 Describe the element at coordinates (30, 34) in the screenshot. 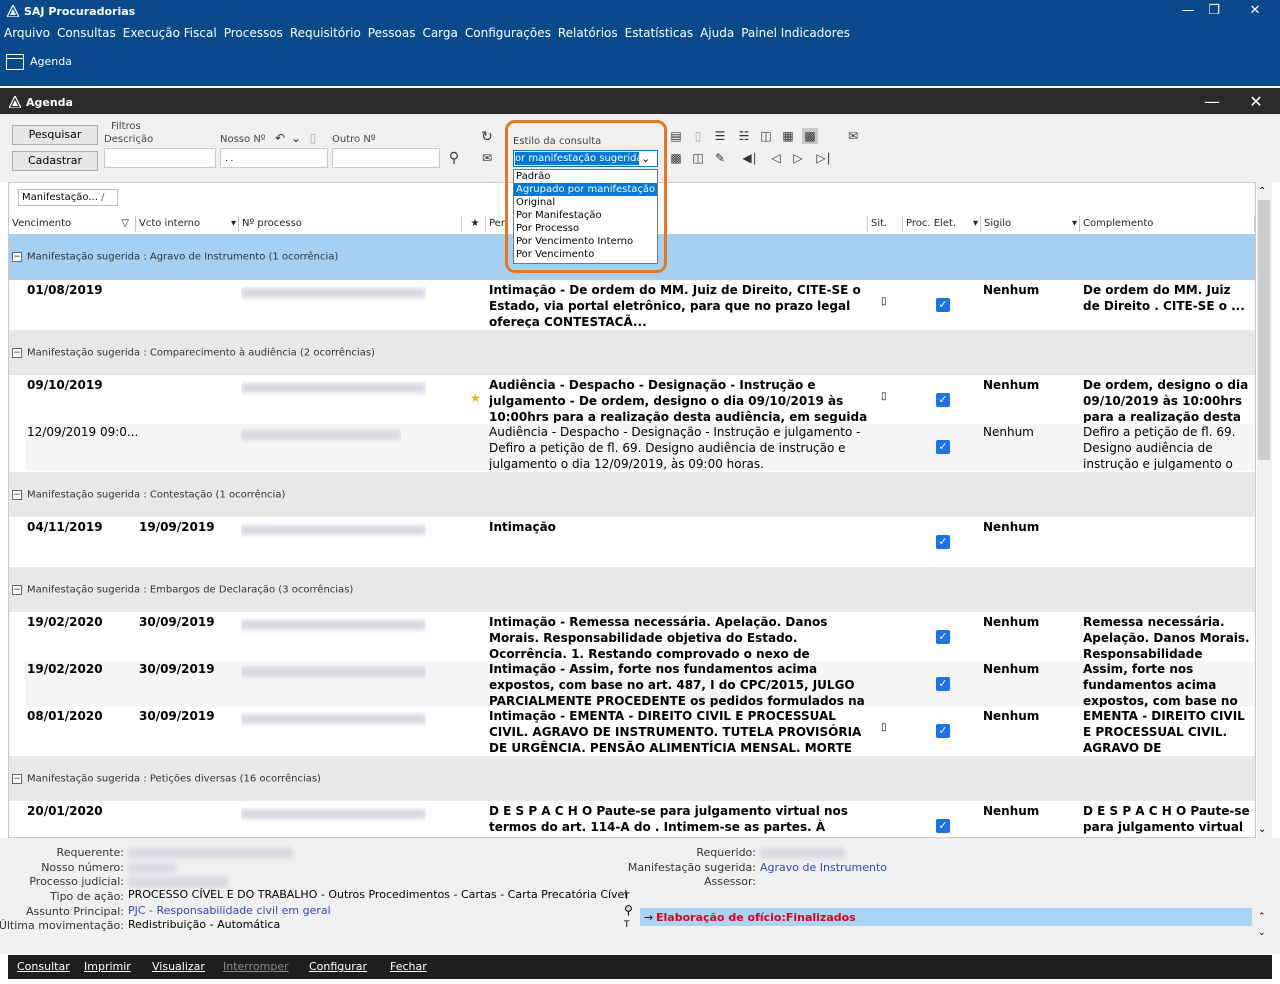

I see `menu-arquivo: Arquivo` at that location.